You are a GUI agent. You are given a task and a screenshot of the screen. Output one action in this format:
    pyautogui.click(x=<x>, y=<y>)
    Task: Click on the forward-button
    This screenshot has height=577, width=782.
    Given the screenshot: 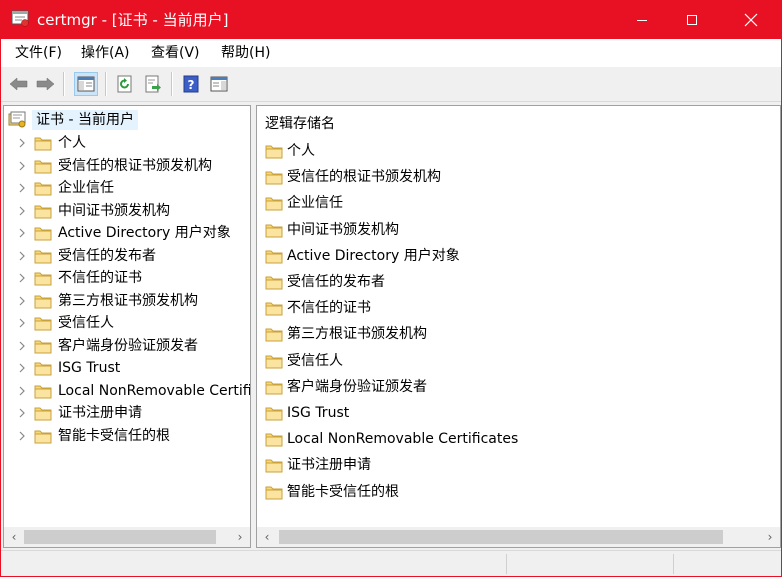 What is the action you would take?
    pyautogui.click(x=45, y=84)
    